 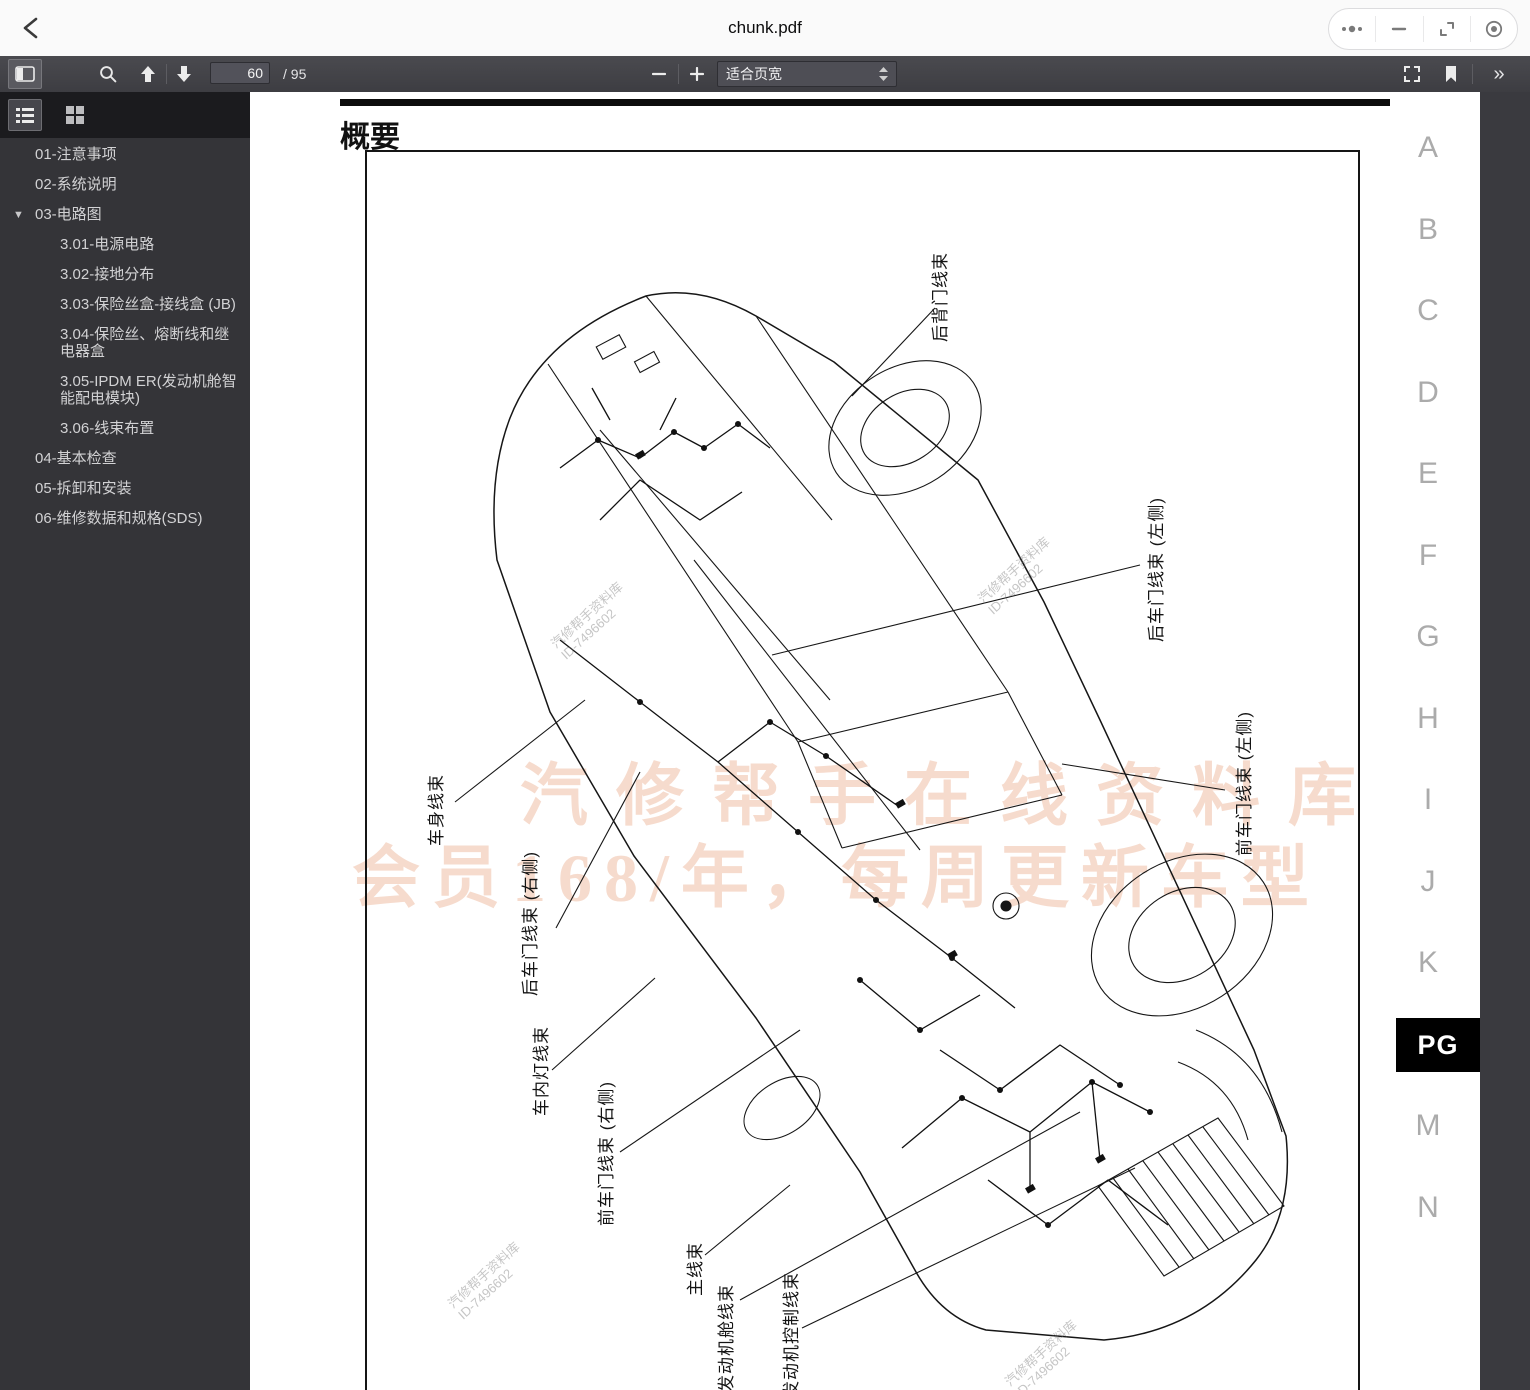 I want to click on harness-label: 前车门线束 (左侧), so click(x=1244, y=783).